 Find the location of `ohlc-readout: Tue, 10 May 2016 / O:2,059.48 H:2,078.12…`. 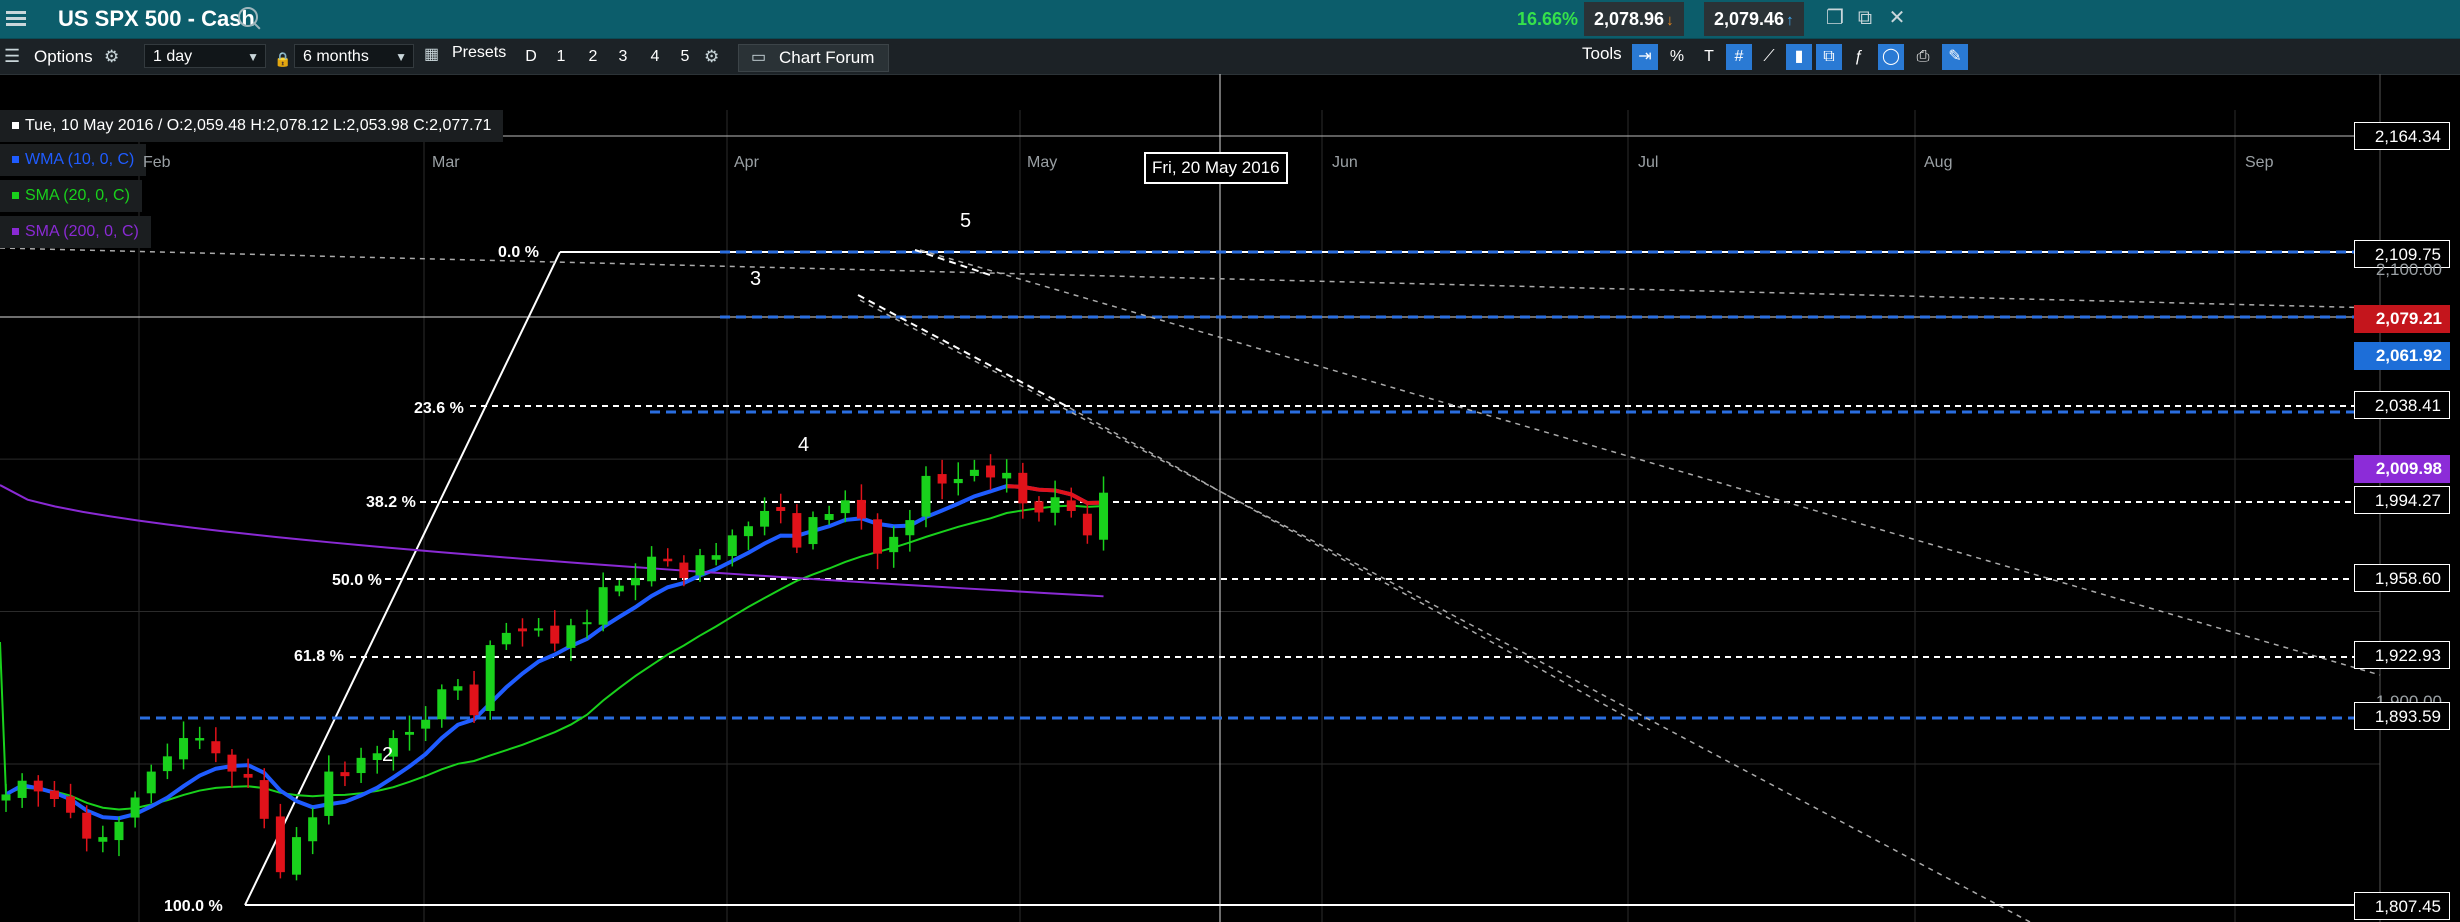

ohlc-readout: Tue, 10 May 2016 / O:2,059.48 H:2,078.12… is located at coordinates (252, 126).